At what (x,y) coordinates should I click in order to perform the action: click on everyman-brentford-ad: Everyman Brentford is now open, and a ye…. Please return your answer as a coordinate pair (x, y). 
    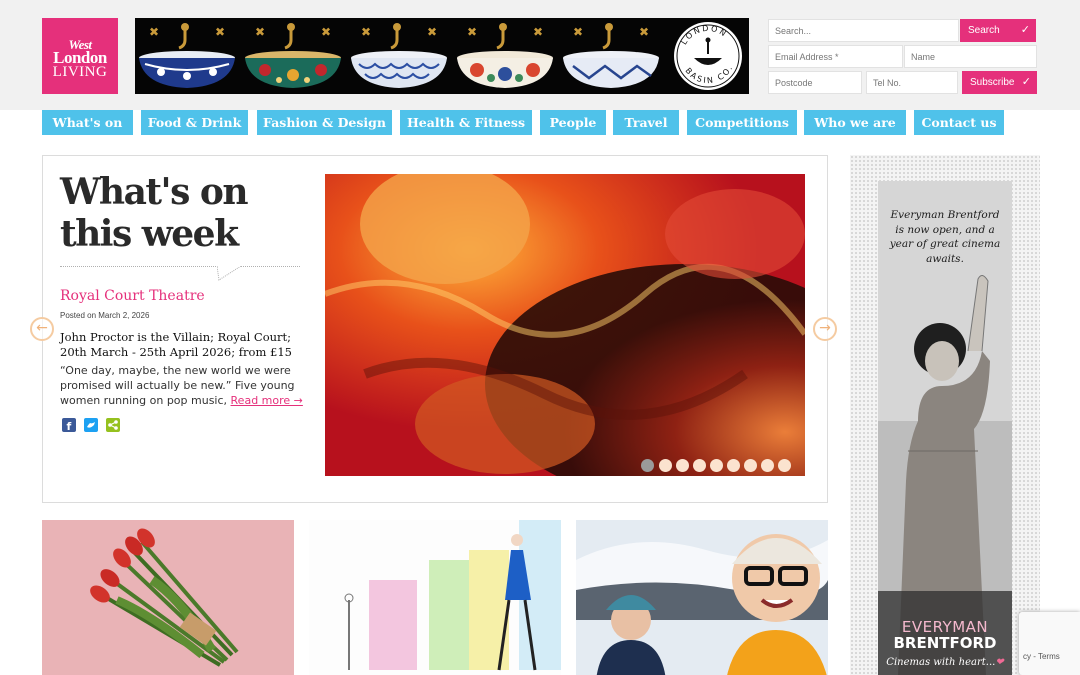
    Looking at the image, I should click on (945, 428).